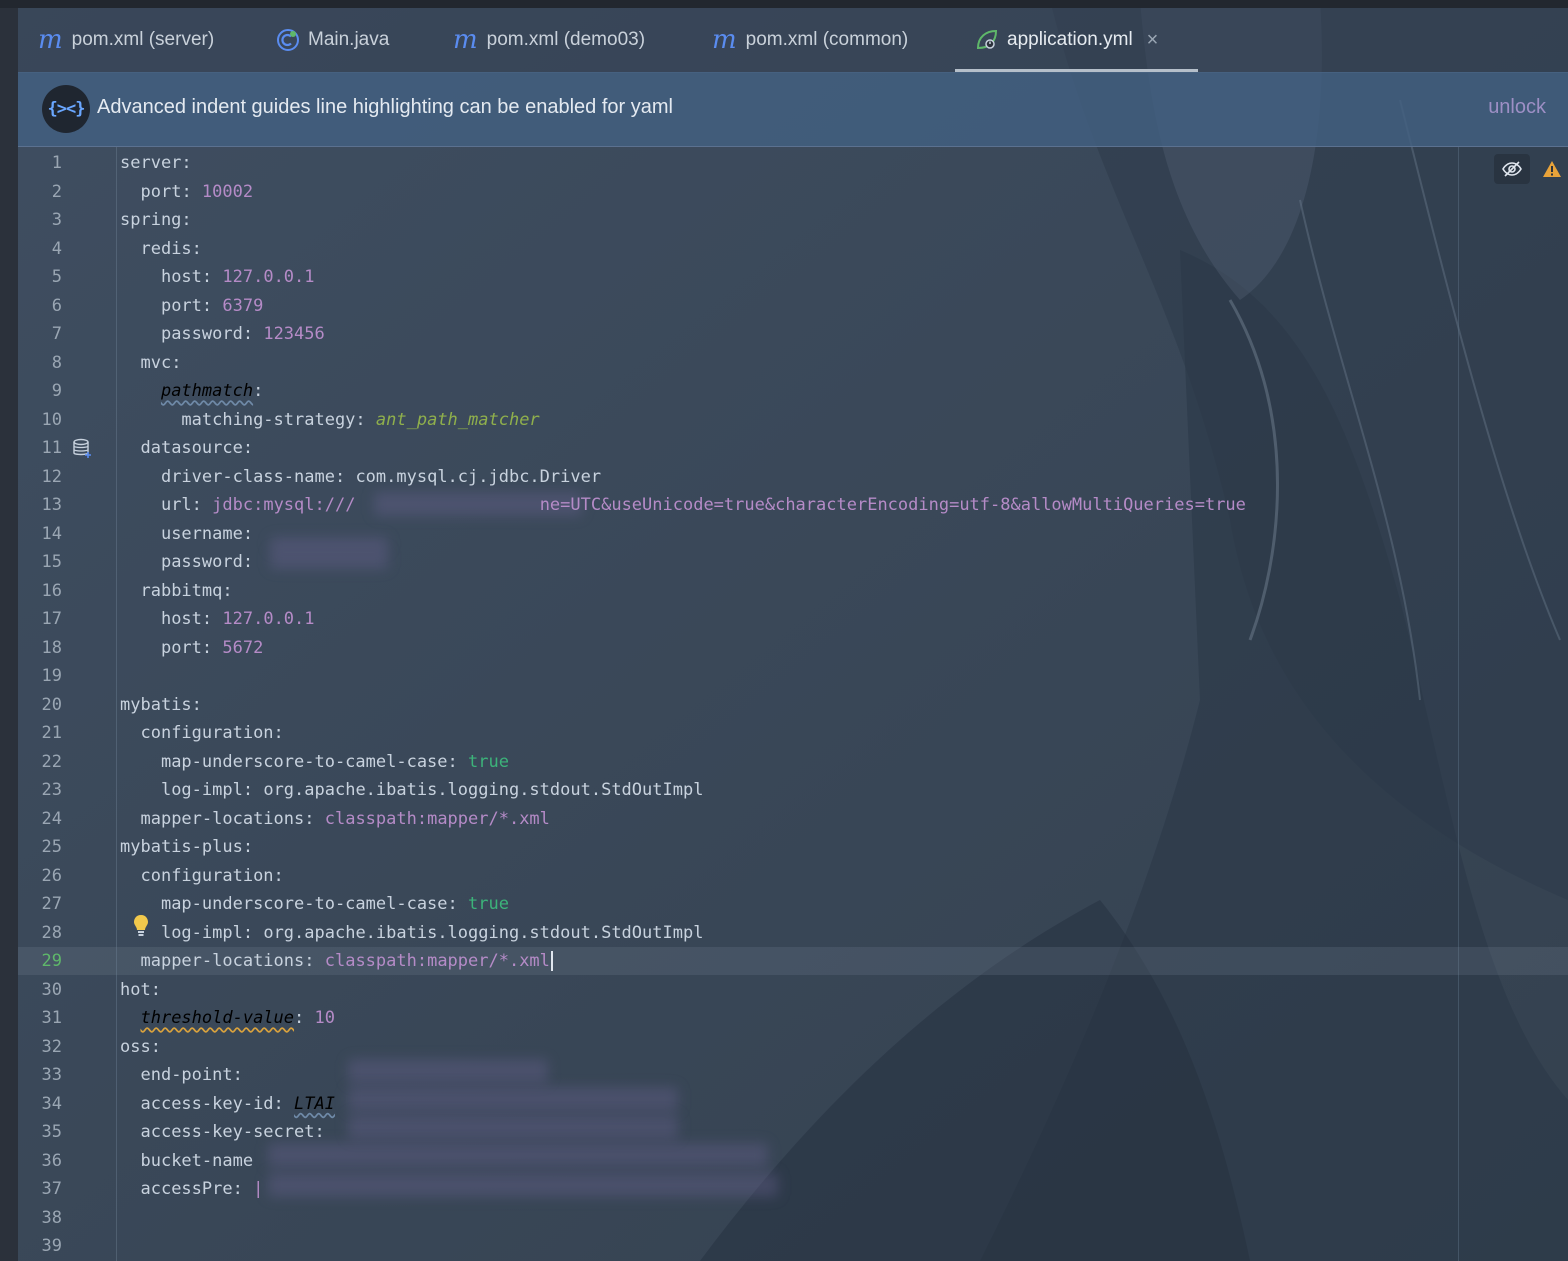 The image size is (1568, 1261). I want to click on code-text: oss:, so click(140, 1047).